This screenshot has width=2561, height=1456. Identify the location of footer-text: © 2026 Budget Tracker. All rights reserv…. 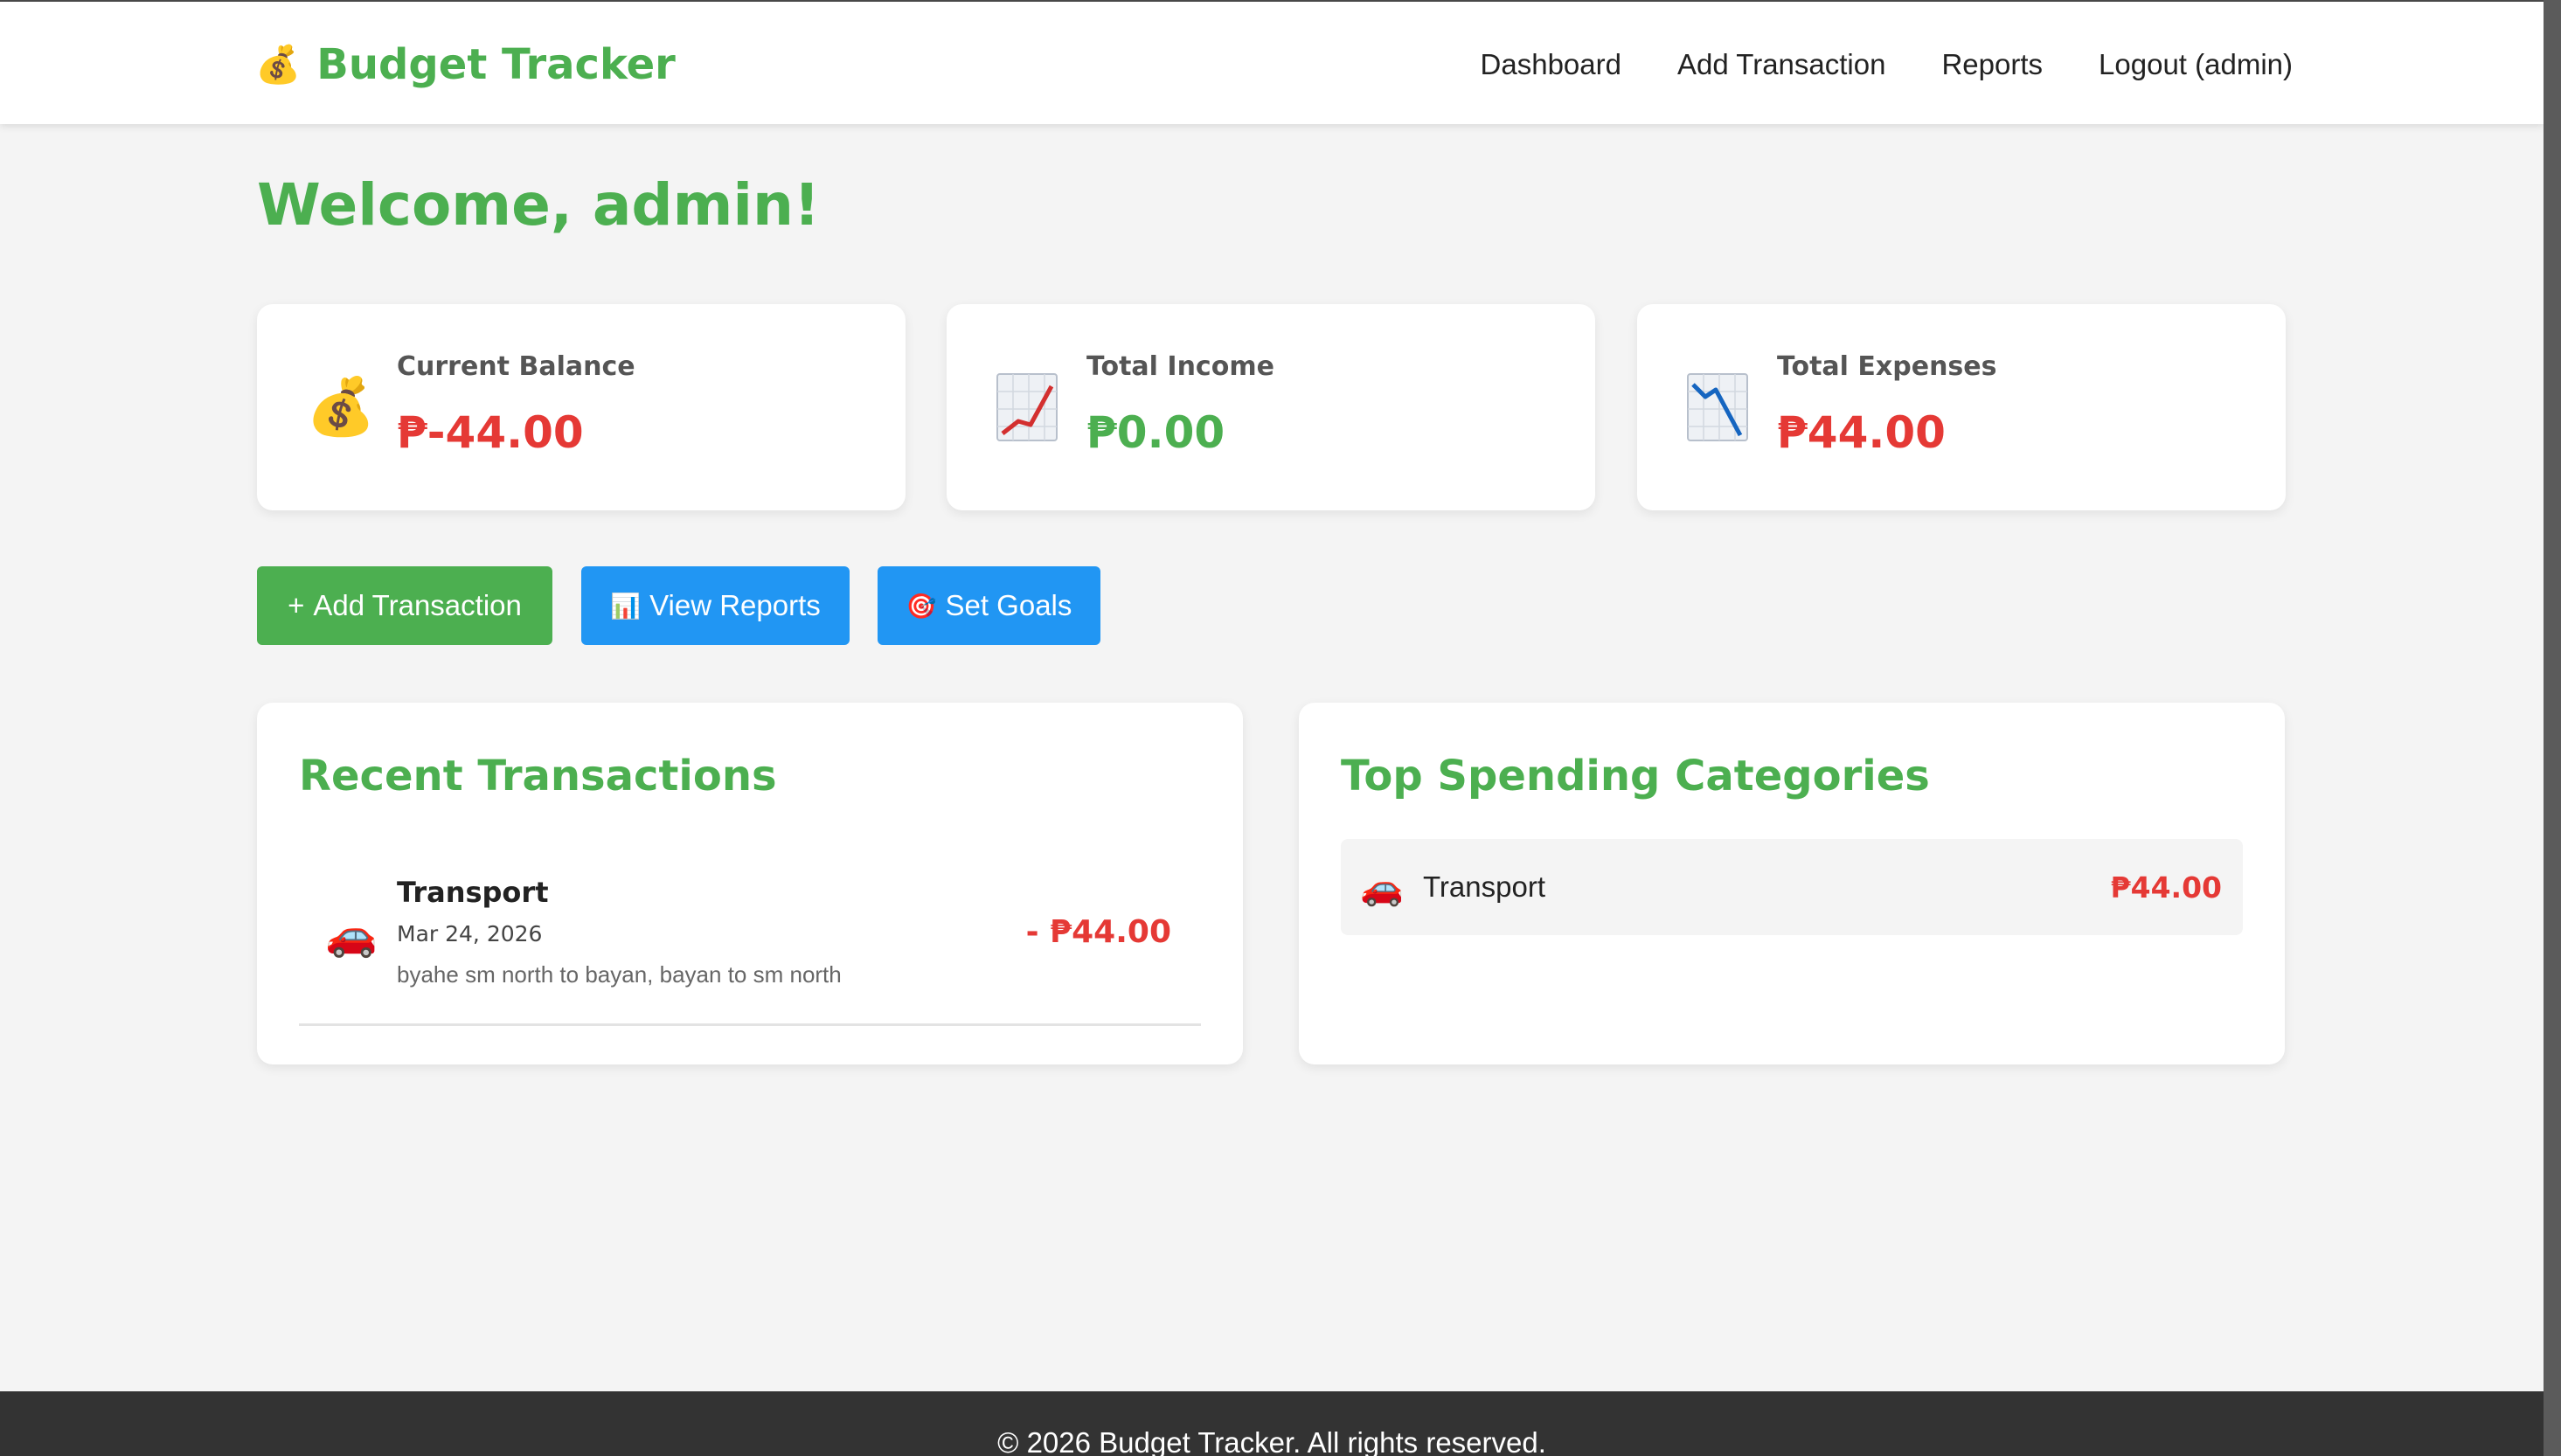
(1271, 1441).